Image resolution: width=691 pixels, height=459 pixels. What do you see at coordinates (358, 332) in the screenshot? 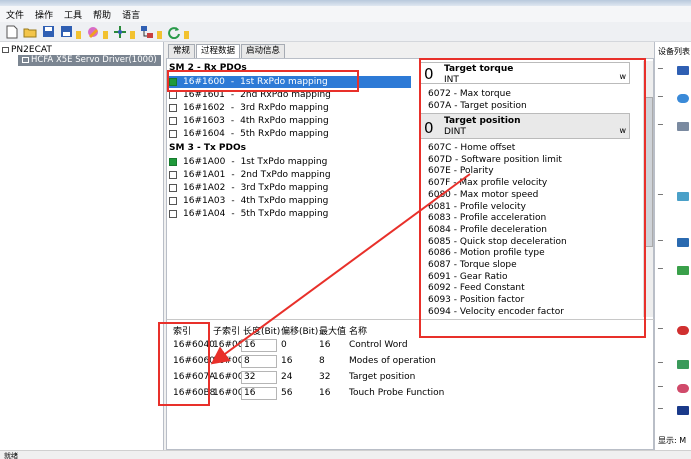
I see `col-header-name: 名称` at bounding box center [358, 332].